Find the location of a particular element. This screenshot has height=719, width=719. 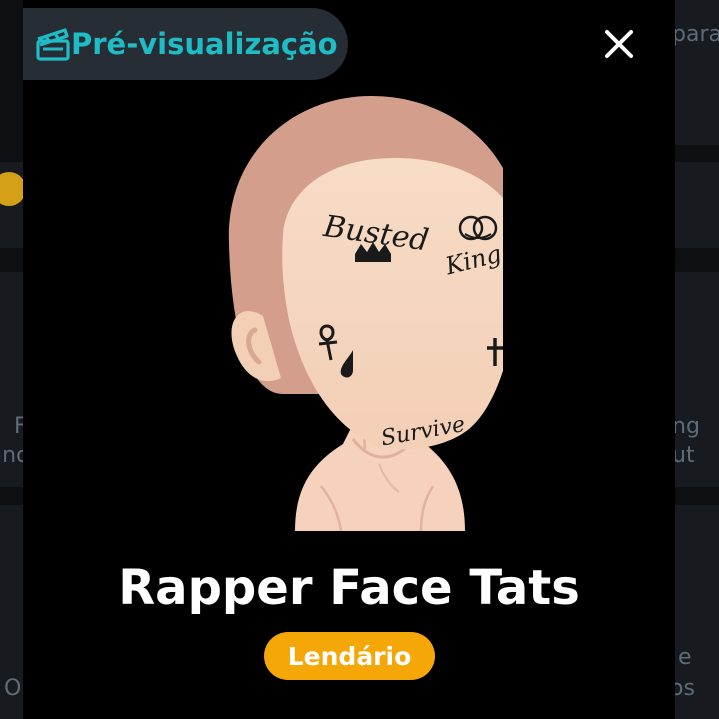

rarity-badge: Lendário is located at coordinates (349, 656).